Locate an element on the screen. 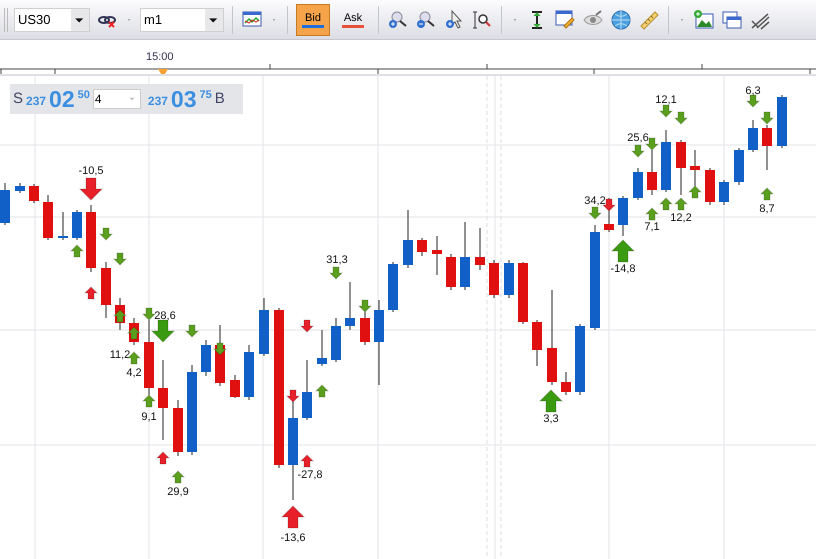 This screenshot has width=816, height=559. ruler-icon is located at coordinates (649, 19).